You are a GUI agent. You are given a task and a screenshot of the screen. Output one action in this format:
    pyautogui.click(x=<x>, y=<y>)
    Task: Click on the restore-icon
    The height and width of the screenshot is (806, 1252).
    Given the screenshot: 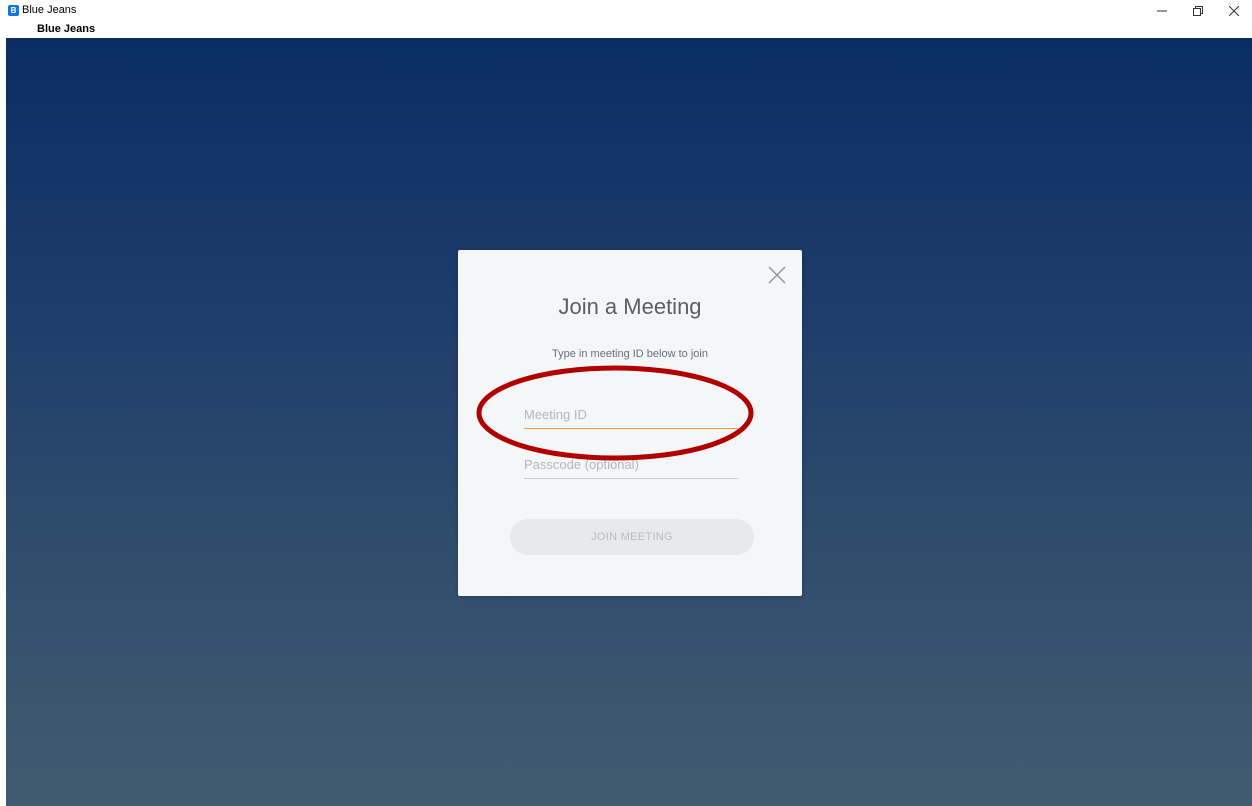 What is the action you would take?
    pyautogui.click(x=1198, y=11)
    